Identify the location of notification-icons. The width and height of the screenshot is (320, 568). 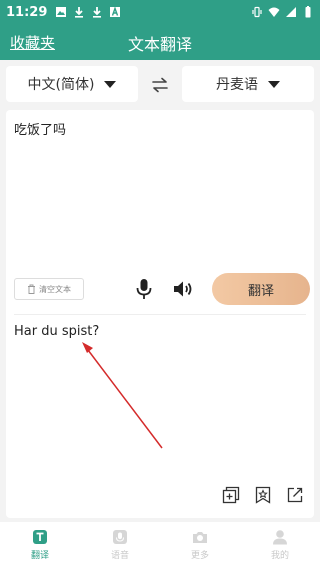
(88, 12).